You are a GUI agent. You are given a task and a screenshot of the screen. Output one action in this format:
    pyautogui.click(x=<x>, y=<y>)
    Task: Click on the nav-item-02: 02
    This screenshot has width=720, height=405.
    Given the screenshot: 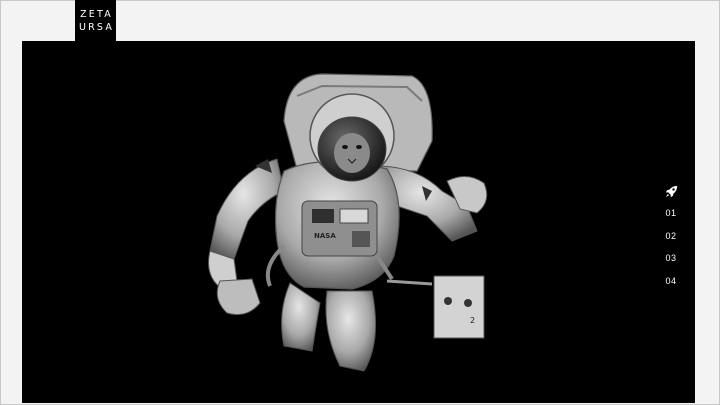 What is the action you would take?
    pyautogui.click(x=671, y=236)
    